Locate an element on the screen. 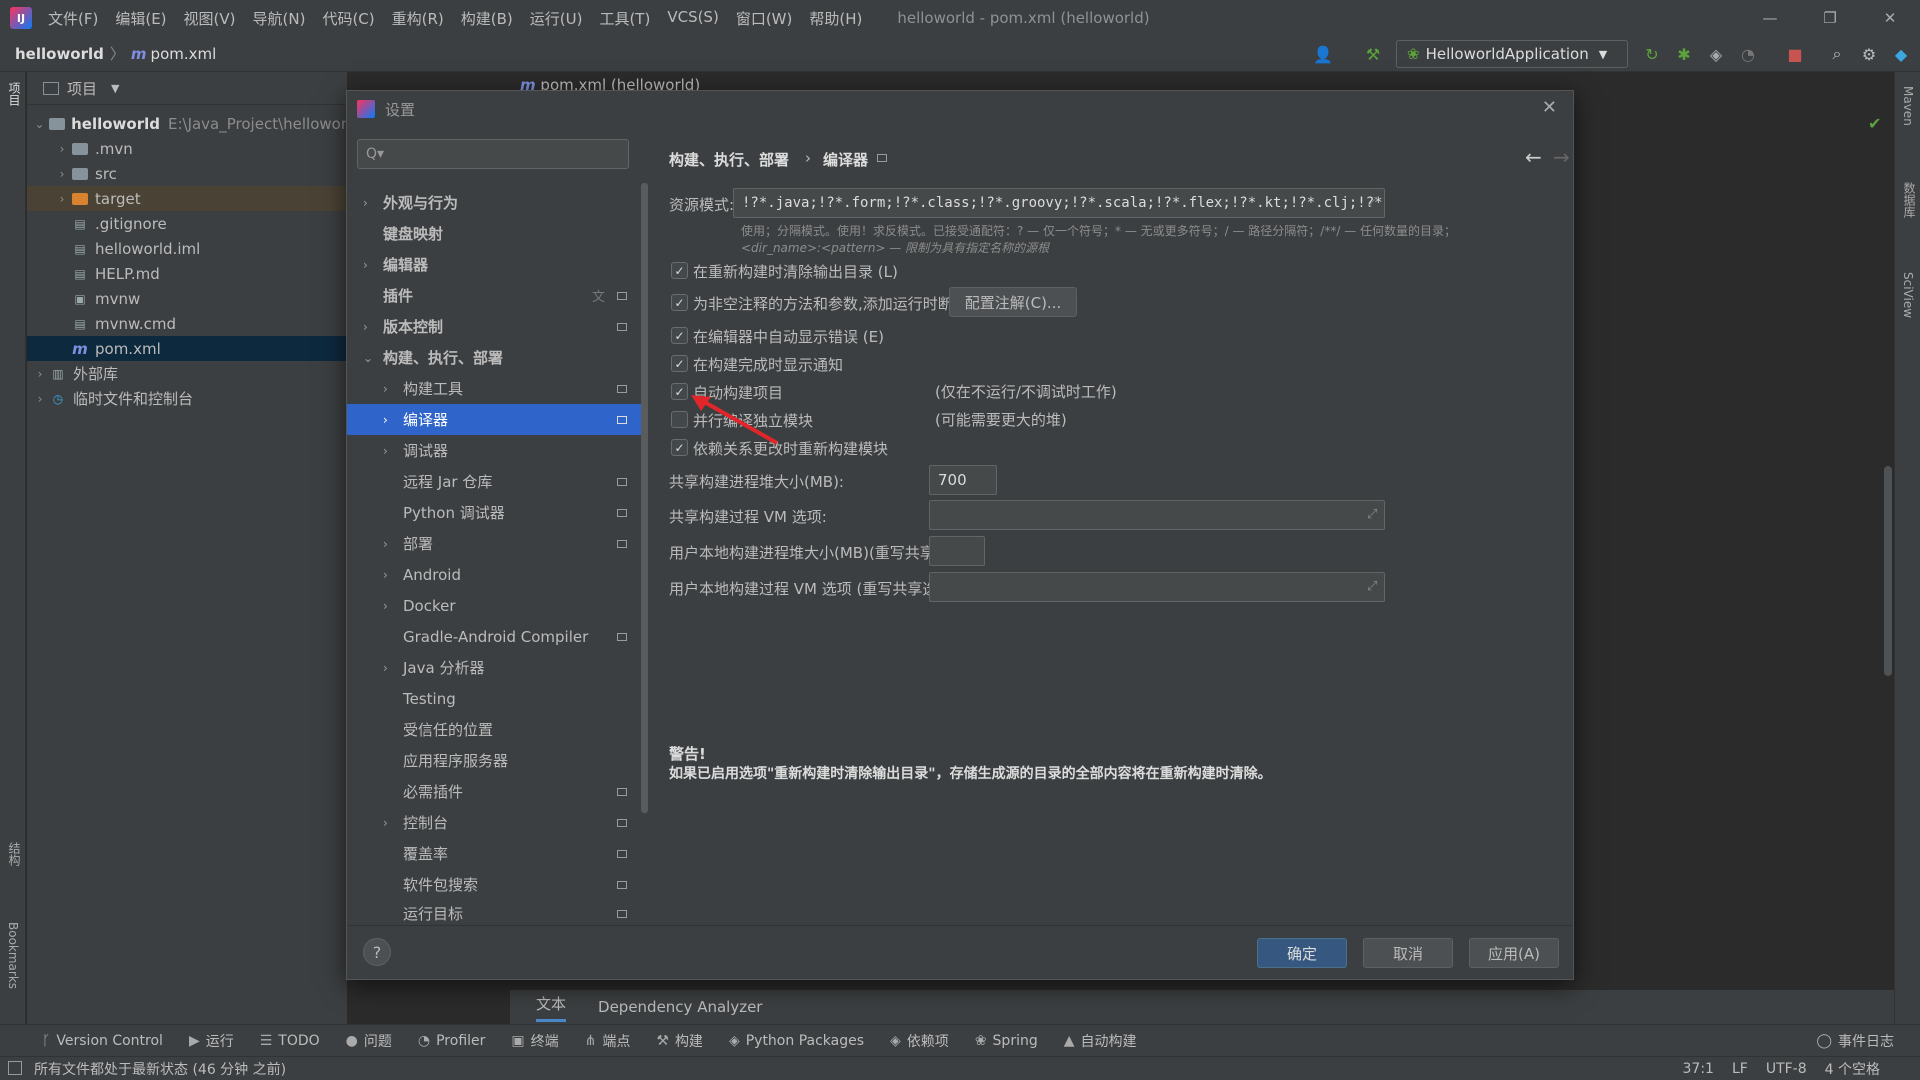 This screenshot has height=1080, width=1920. settings-tree-item-coverage: 覆盖率 is located at coordinates (495, 853).